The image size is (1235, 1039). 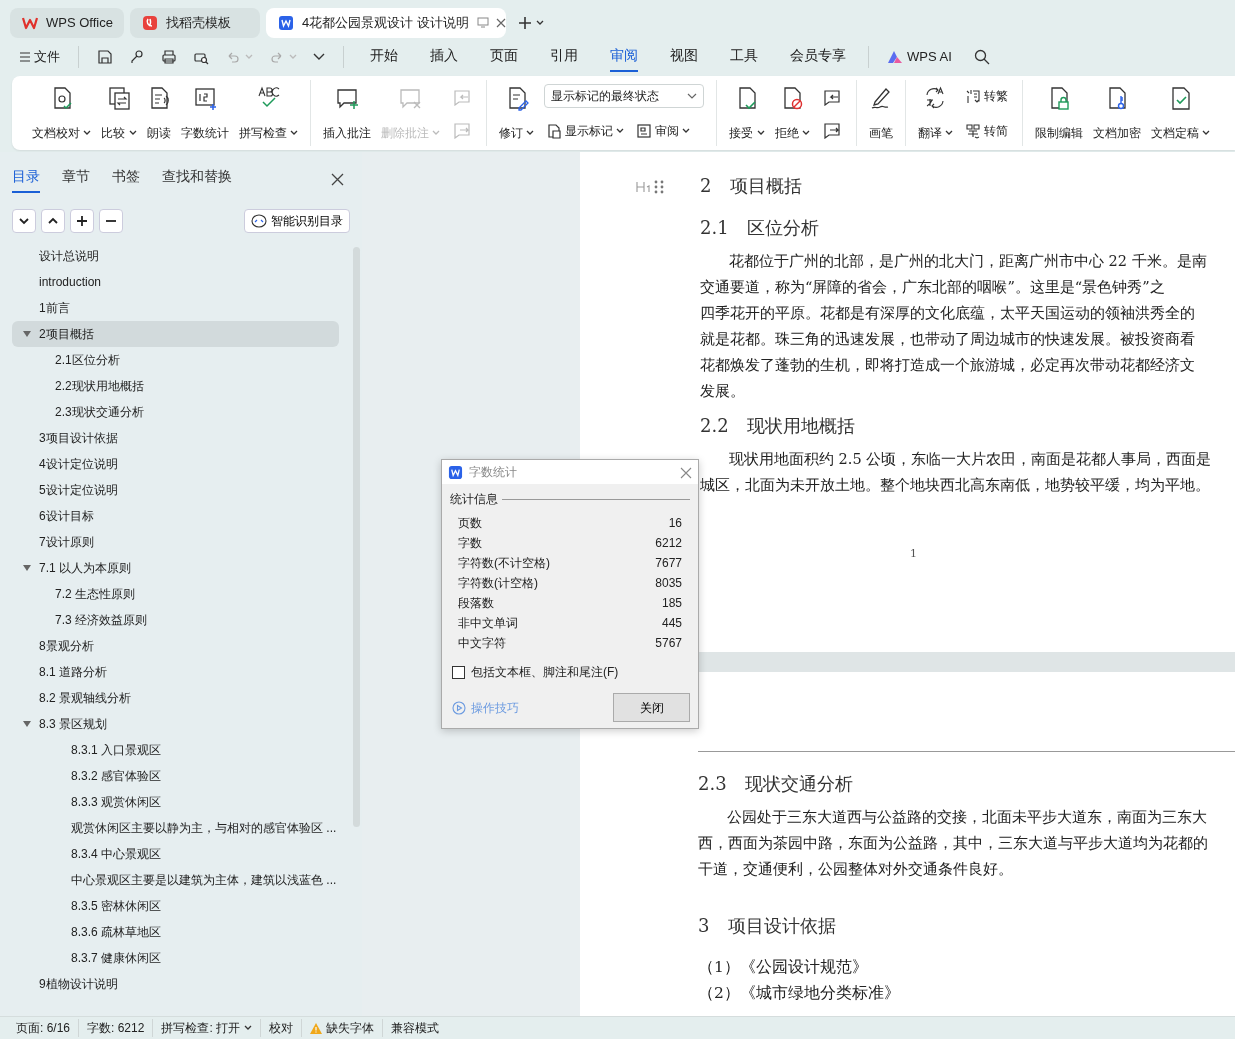 What do you see at coordinates (585, 131) in the screenshot?
I see `ribbon-button: 显示标记` at bounding box center [585, 131].